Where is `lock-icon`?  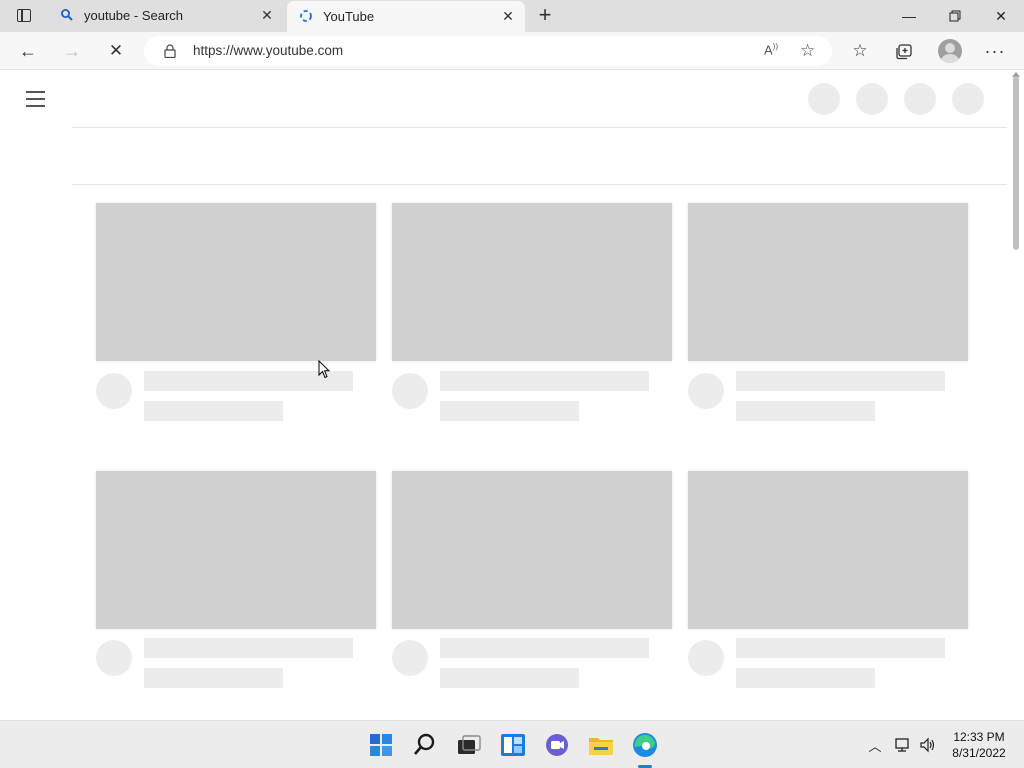 lock-icon is located at coordinates (170, 51).